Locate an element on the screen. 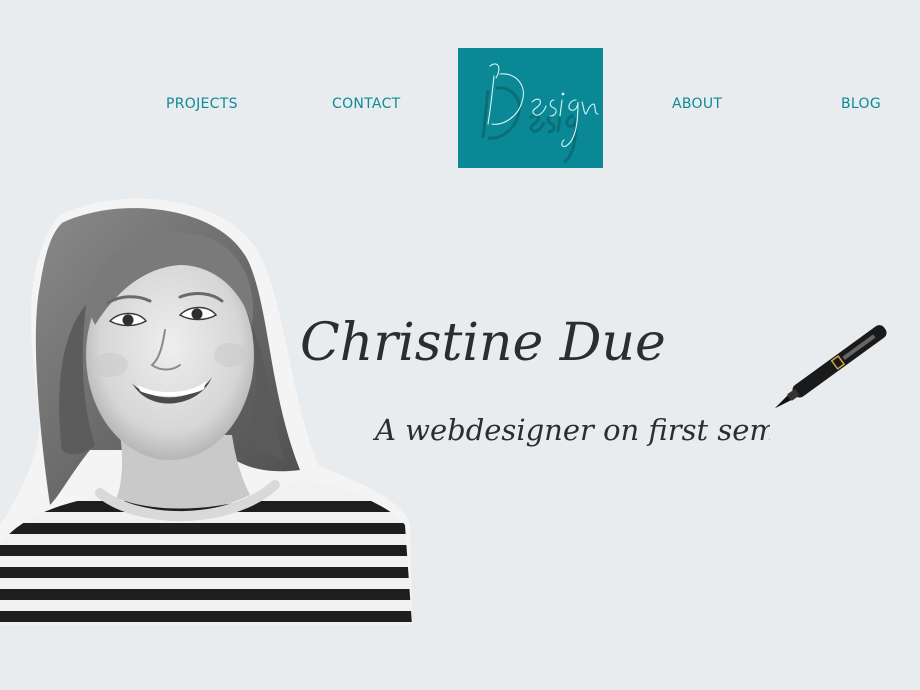 The image size is (920, 690). nav-projects-link: PROJECTS is located at coordinates (202, 104).